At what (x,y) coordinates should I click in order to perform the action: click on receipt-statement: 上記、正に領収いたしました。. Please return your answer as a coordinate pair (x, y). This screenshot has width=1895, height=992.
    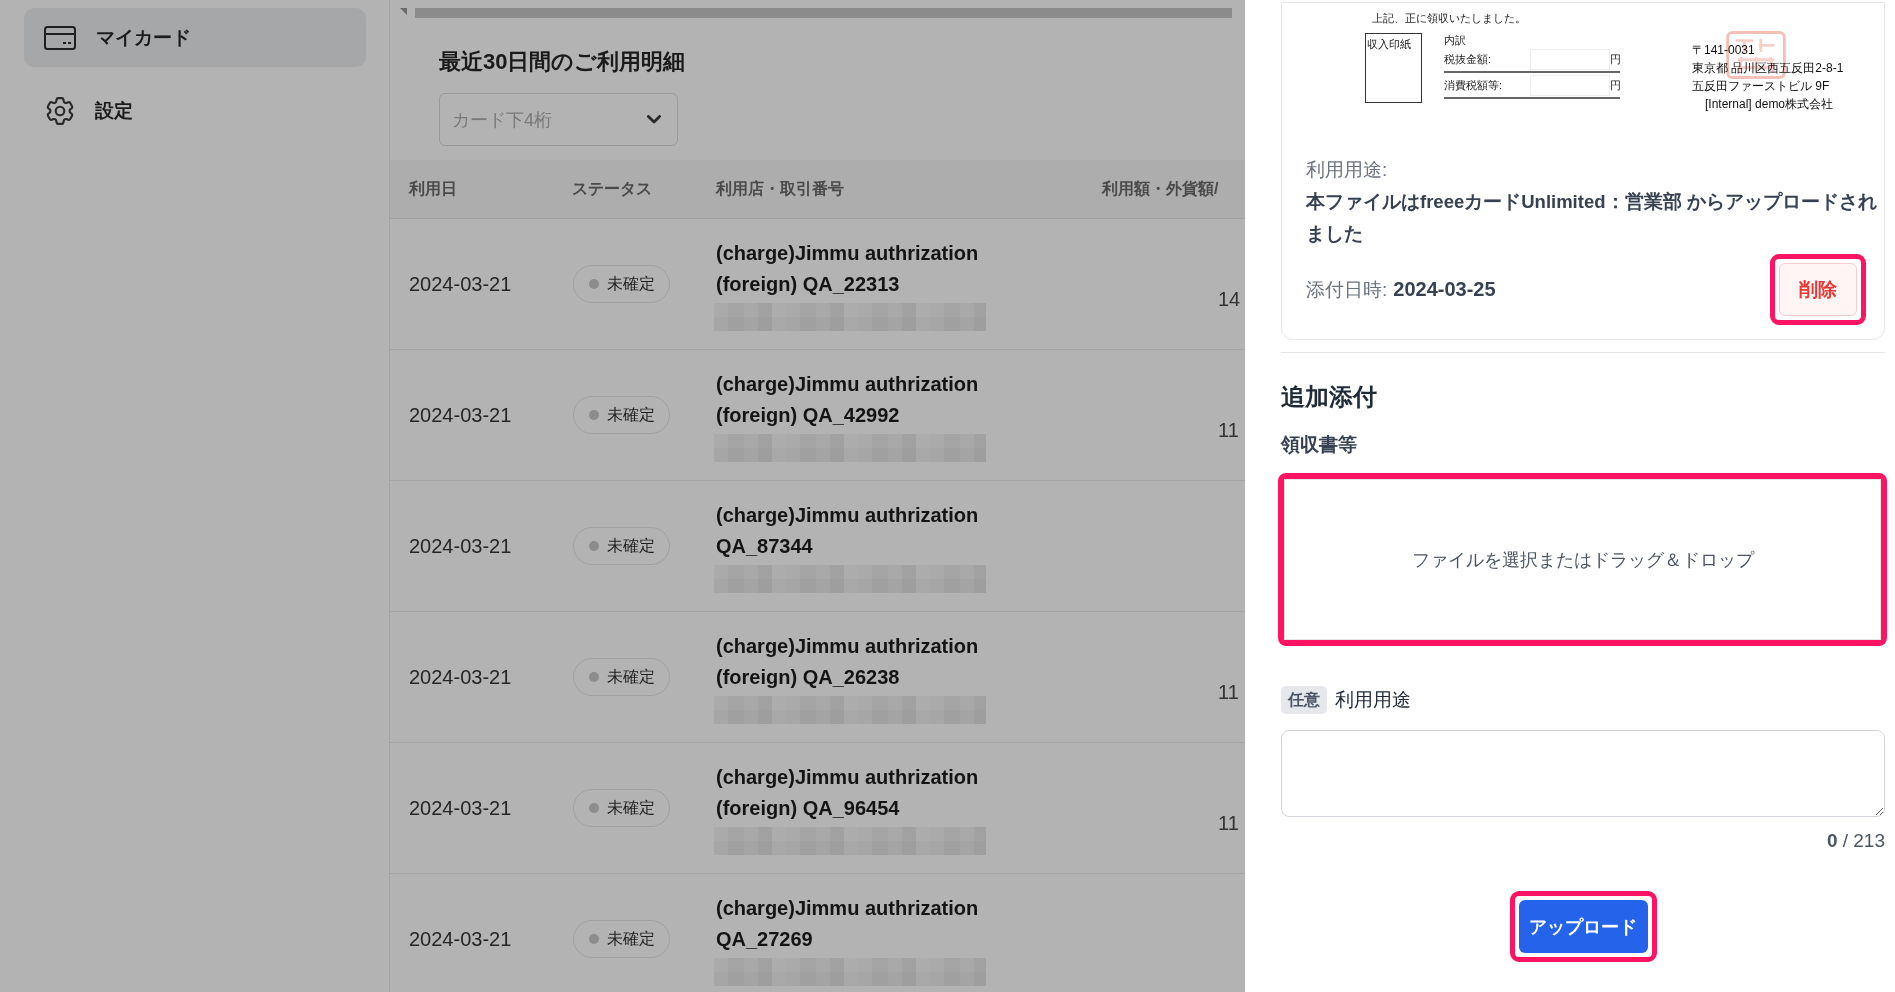
    Looking at the image, I should click on (1449, 18).